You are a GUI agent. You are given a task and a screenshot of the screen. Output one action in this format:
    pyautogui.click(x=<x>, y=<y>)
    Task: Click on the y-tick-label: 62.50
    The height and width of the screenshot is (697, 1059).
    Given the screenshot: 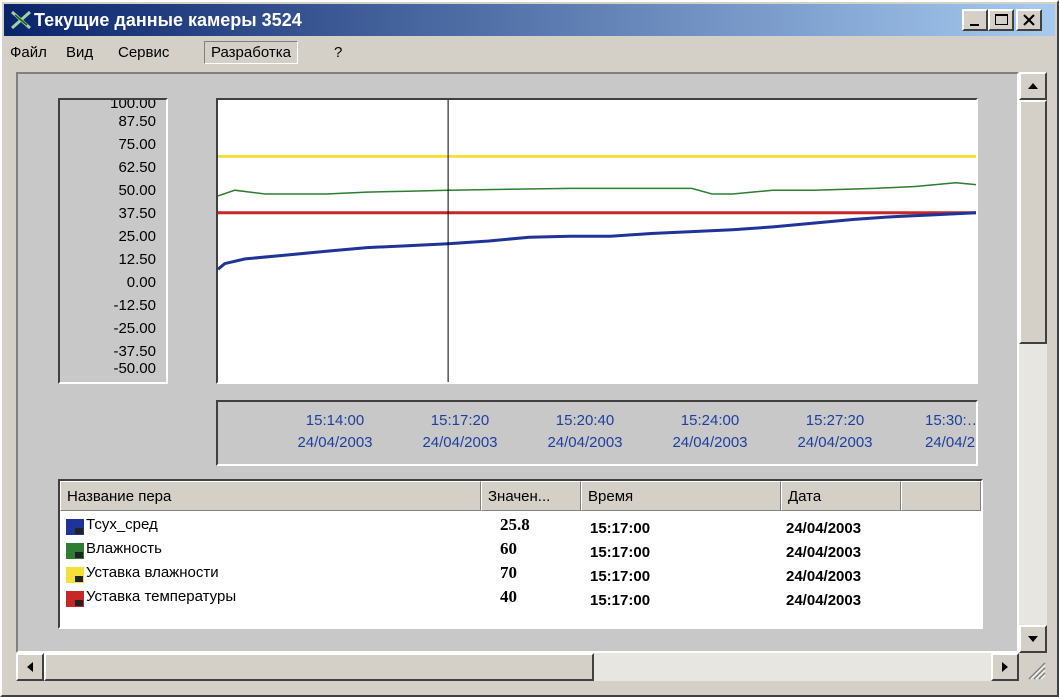 What is the action you would take?
    pyautogui.click(x=137, y=167)
    